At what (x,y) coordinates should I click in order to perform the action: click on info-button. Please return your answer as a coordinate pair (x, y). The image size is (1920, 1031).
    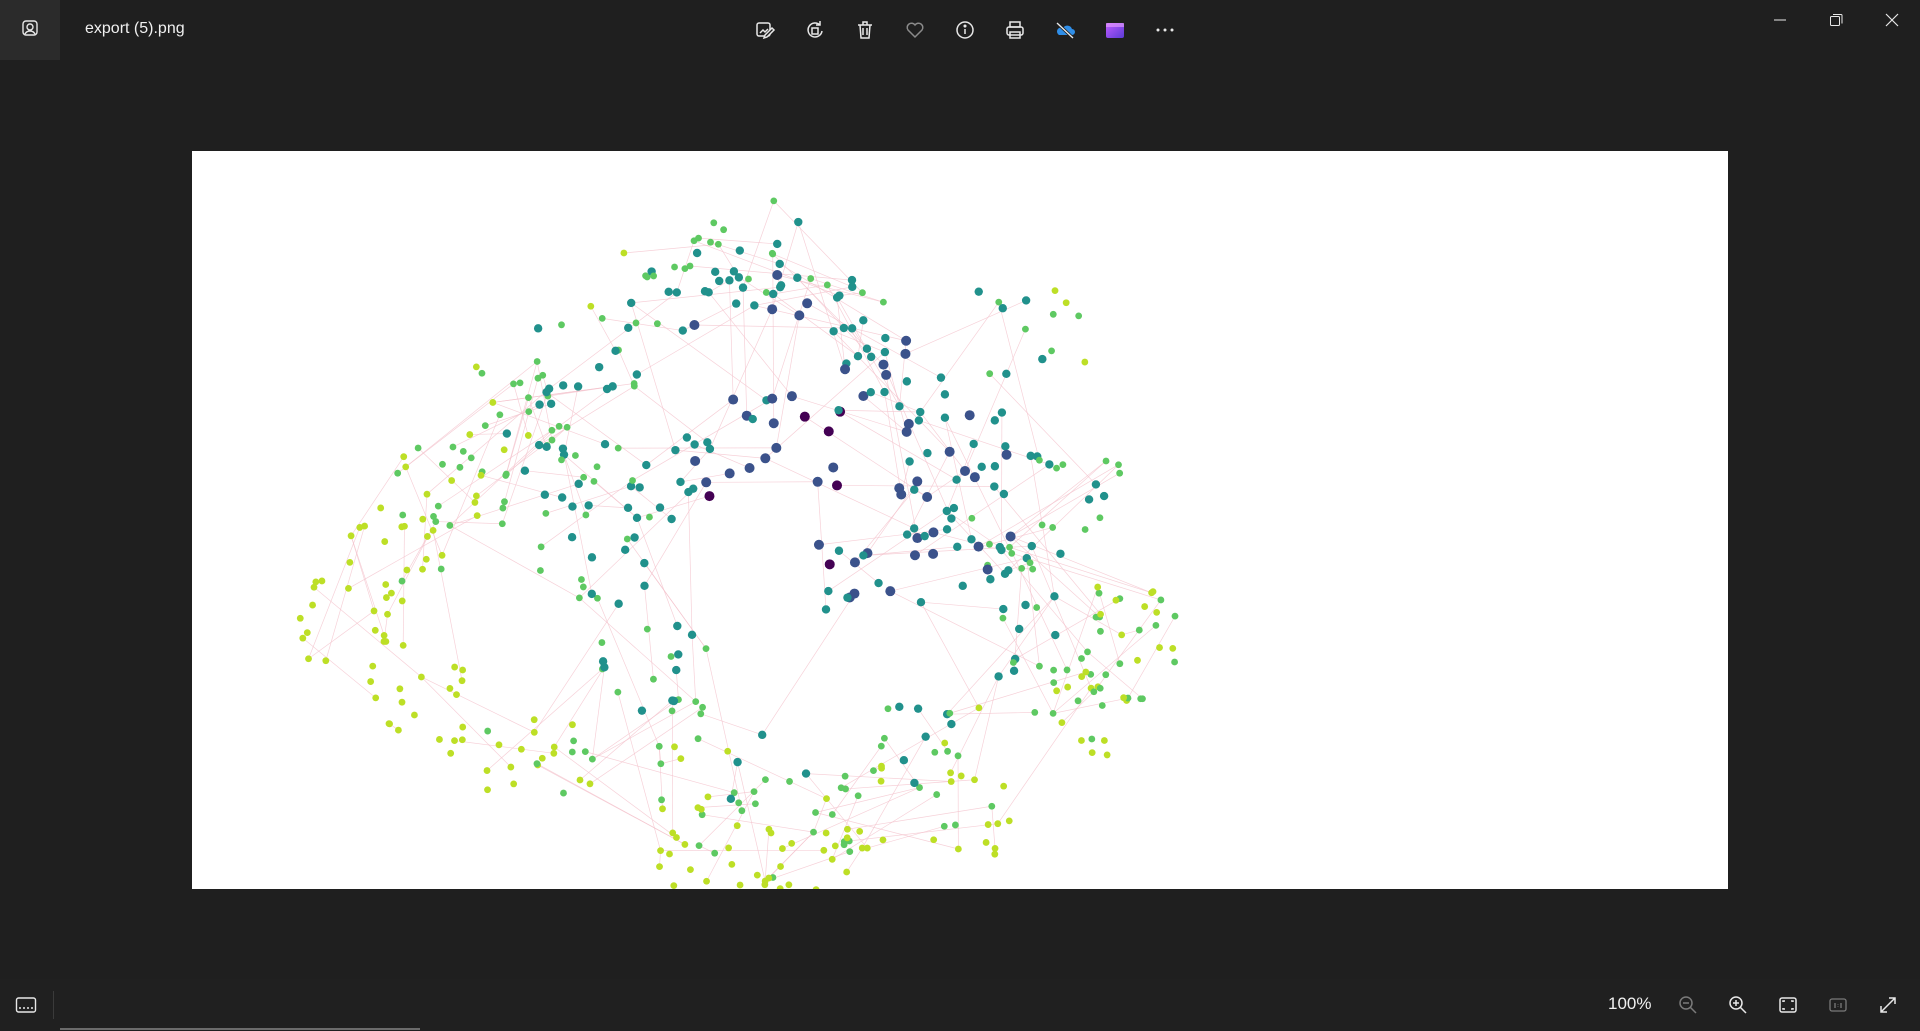
    Looking at the image, I should click on (965, 30).